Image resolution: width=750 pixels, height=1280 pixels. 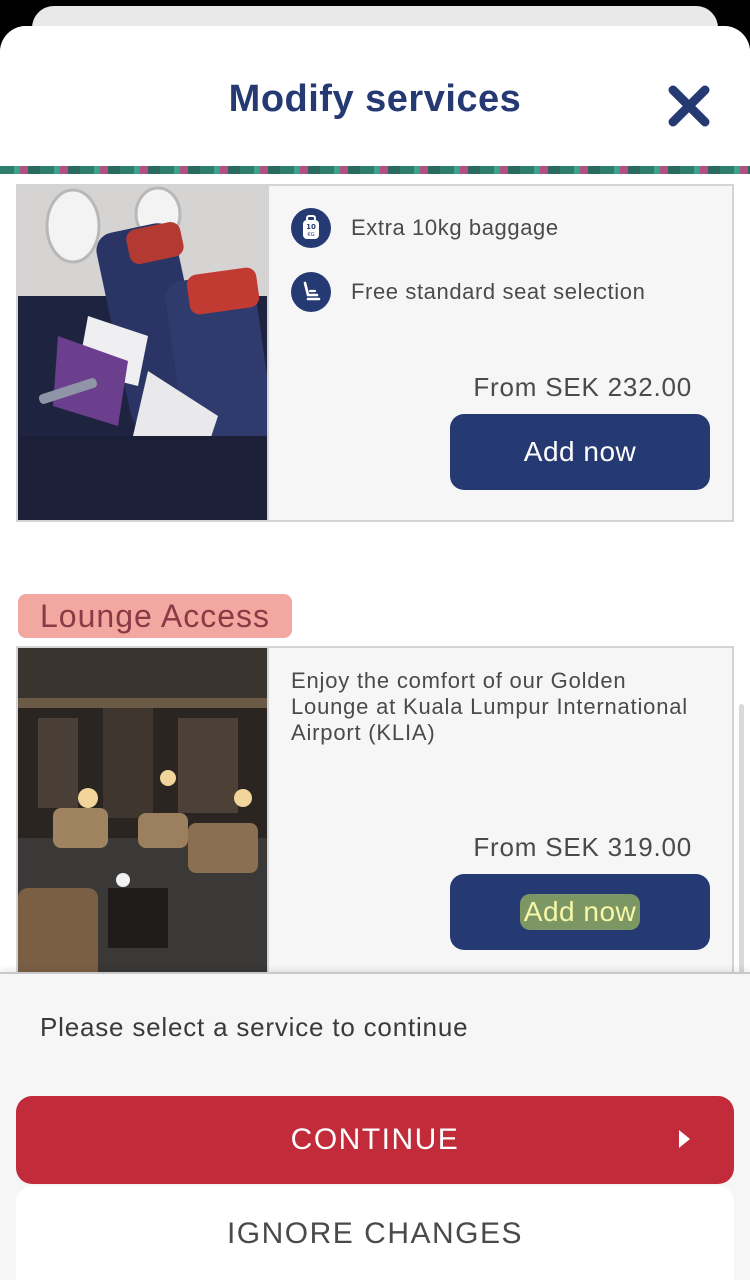 What do you see at coordinates (310, 235) in the screenshot?
I see `svg-text: KG` at bounding box center [310, 235].